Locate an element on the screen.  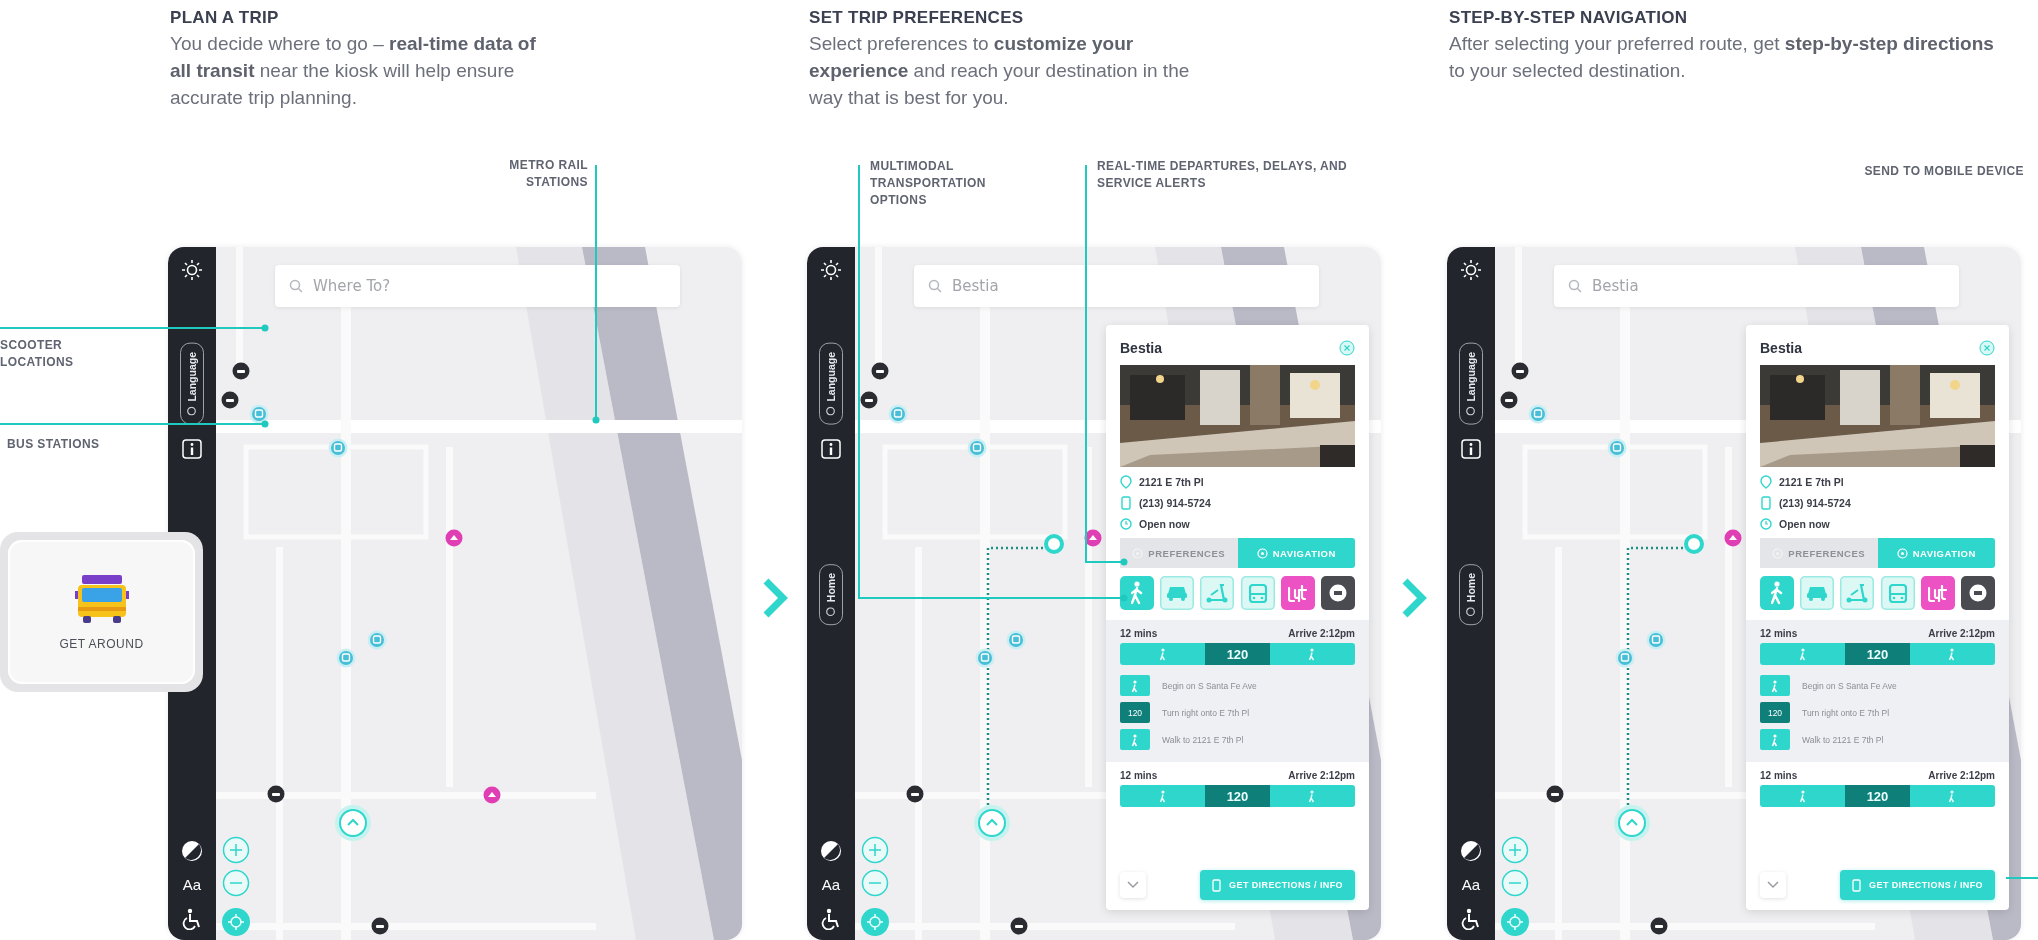
locate-icon is located at coordinates (236, 922).